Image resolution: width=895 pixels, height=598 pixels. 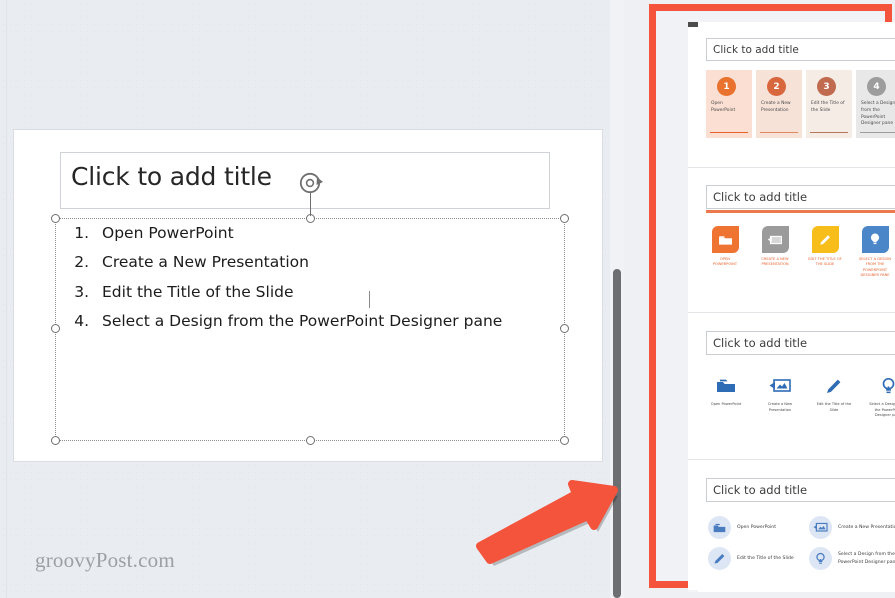 What do you see at coordinates (826, 86) in the screenshot?
I see `step-number-badge: 3` at bounding box center [826, 86].